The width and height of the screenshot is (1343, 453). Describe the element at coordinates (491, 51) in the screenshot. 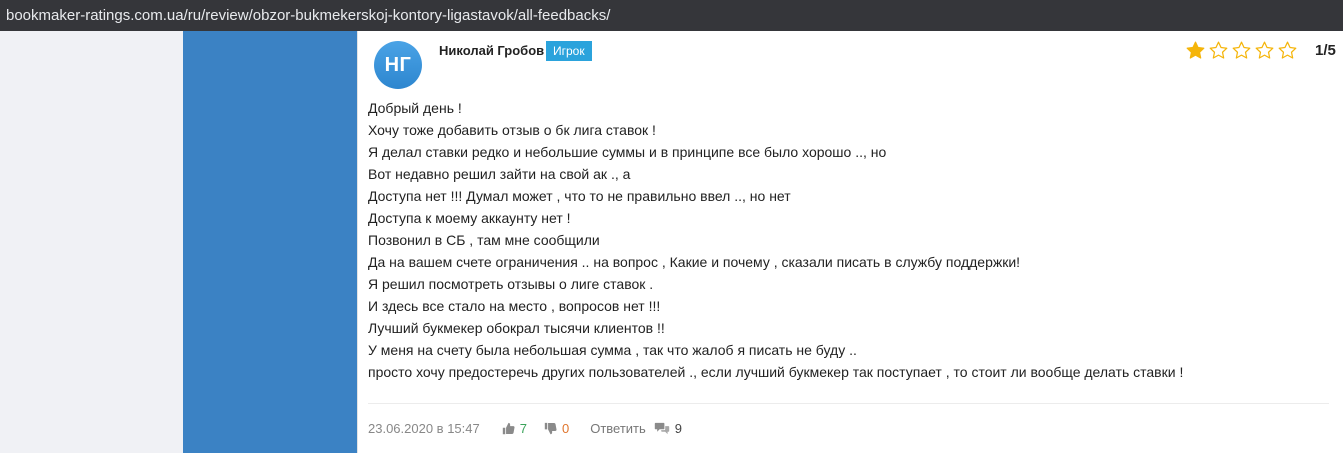

I see `author-name: Николай Гробов` at that location.